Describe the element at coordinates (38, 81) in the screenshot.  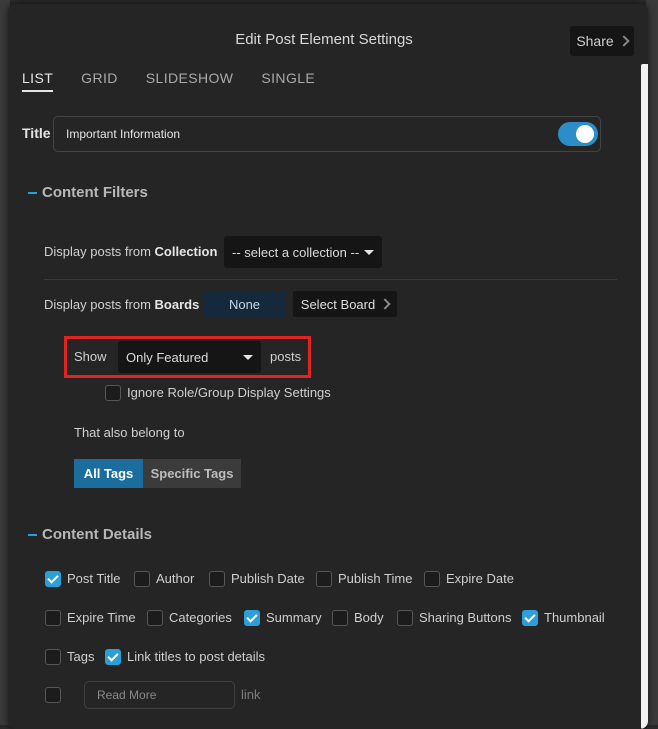
I see `tab-list: LIST` at that location.